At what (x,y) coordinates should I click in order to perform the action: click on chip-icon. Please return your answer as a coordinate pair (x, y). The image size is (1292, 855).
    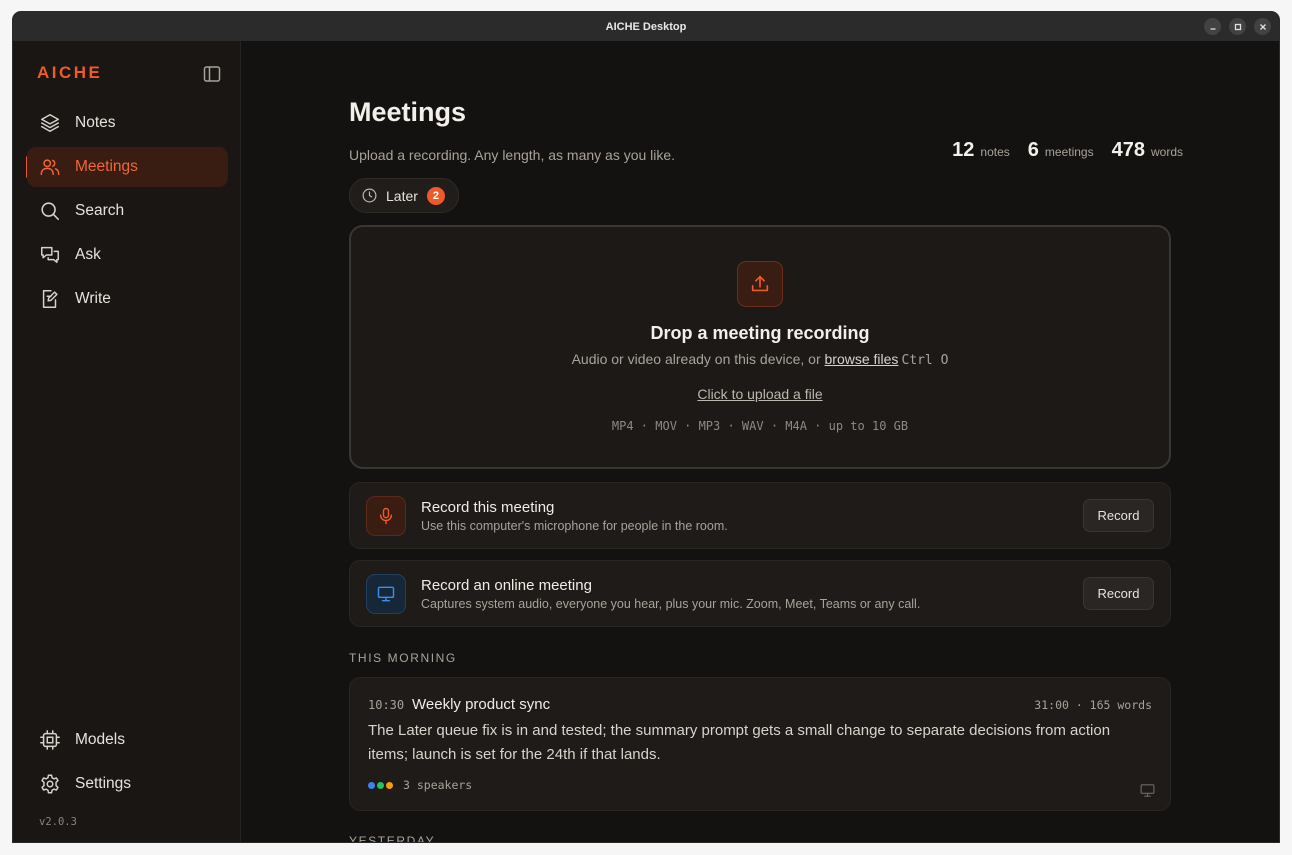
    Looking at the image, I should click on (50, 740).